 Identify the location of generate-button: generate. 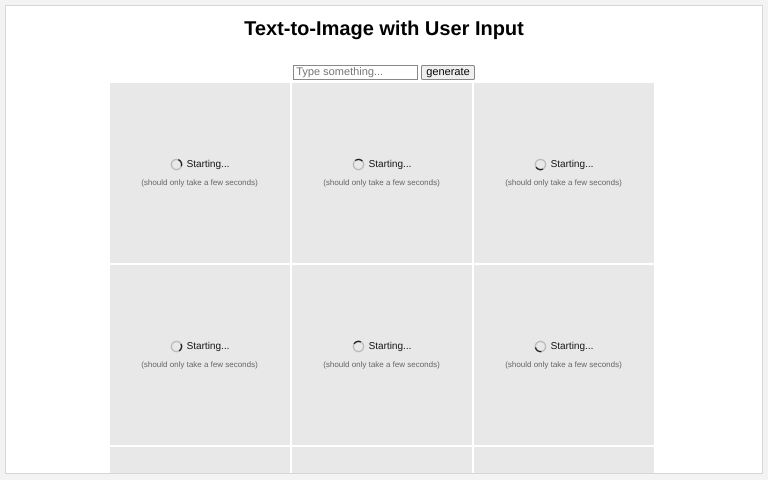
(448, 72).